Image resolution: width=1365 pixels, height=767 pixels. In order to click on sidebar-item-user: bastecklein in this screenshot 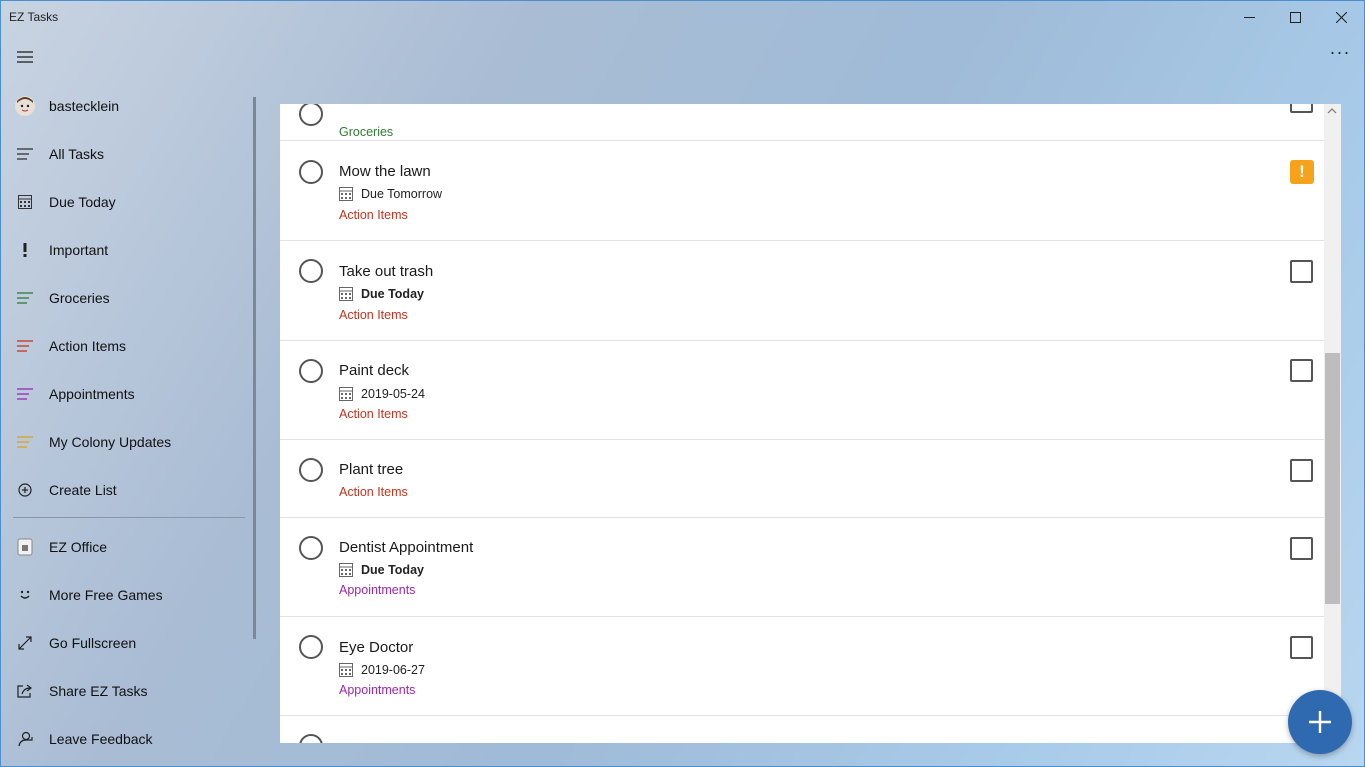, I will do `click(125, 106)`.